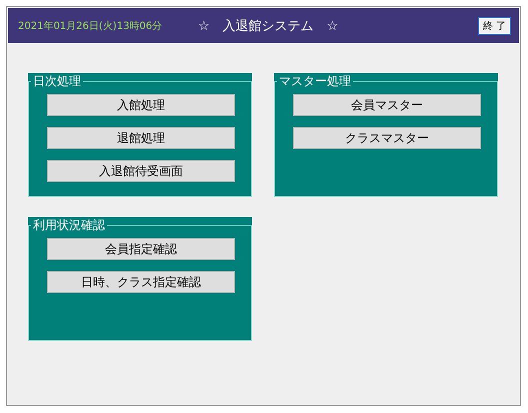 This screenshot has width=528, height=413. I want to click on menu-button: 日時、クラス指定確認, so click(141, 282).